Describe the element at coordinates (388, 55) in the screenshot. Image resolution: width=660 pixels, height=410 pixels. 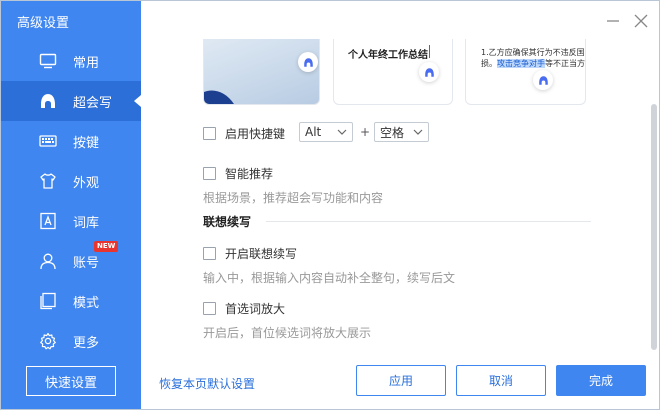
I see `preview-card-text: 个人年终工作总结` at that location.